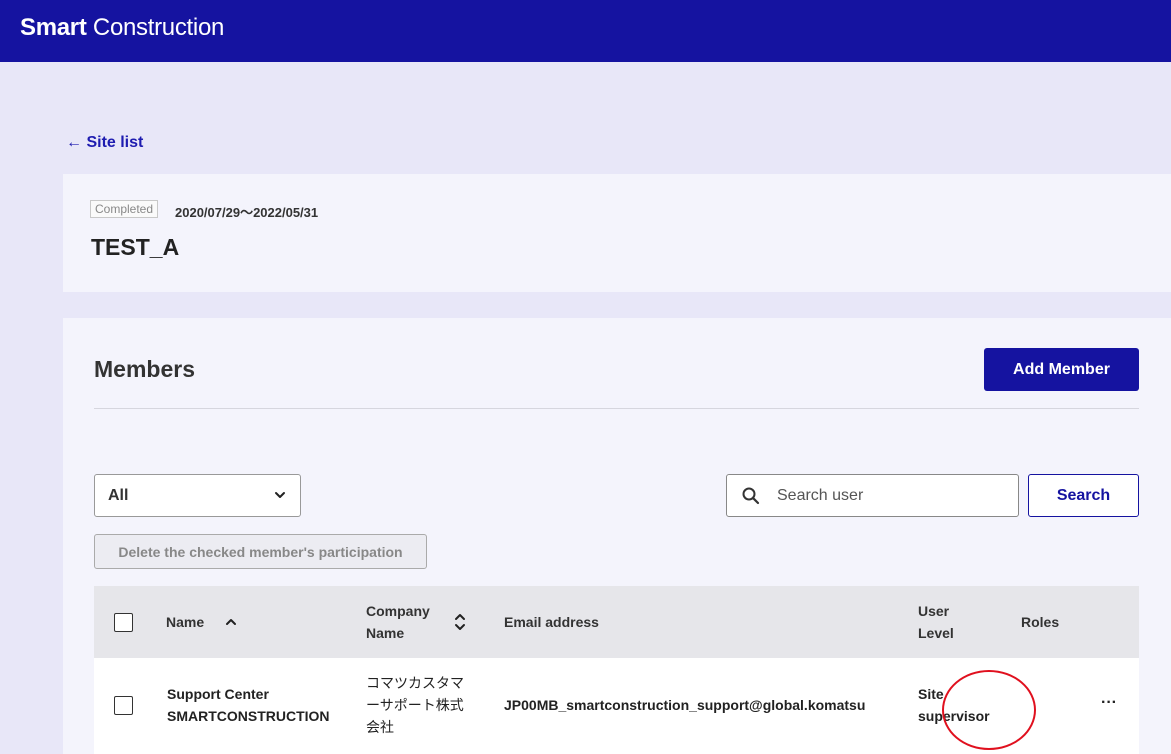 Image resolution: width=1171 pixels, height=754 pixels. I want to click on column-header-user-level-line2: Level, so click(936, 633).